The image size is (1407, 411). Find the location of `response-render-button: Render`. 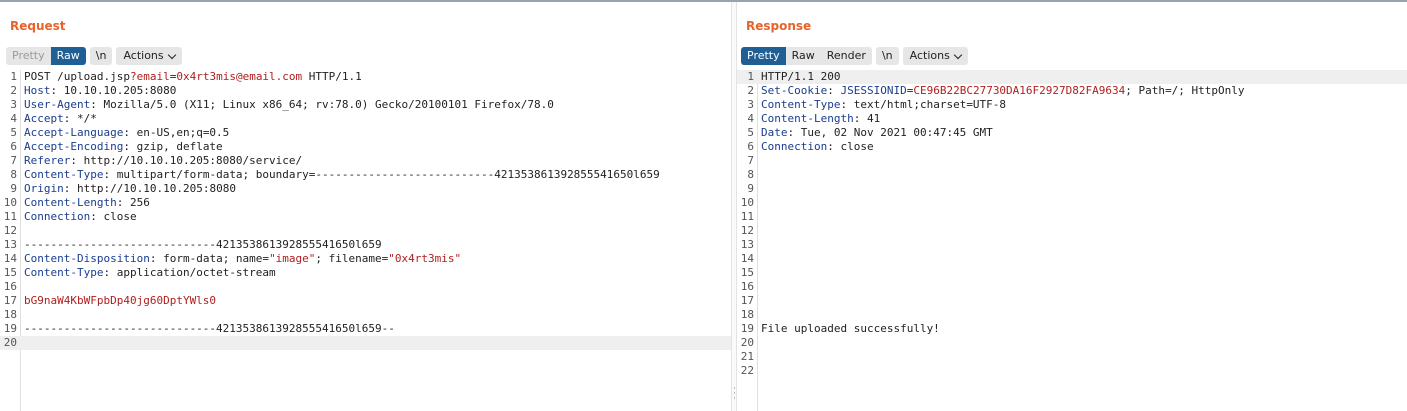

response-render-button: Render is located at coordinates (846, 56).